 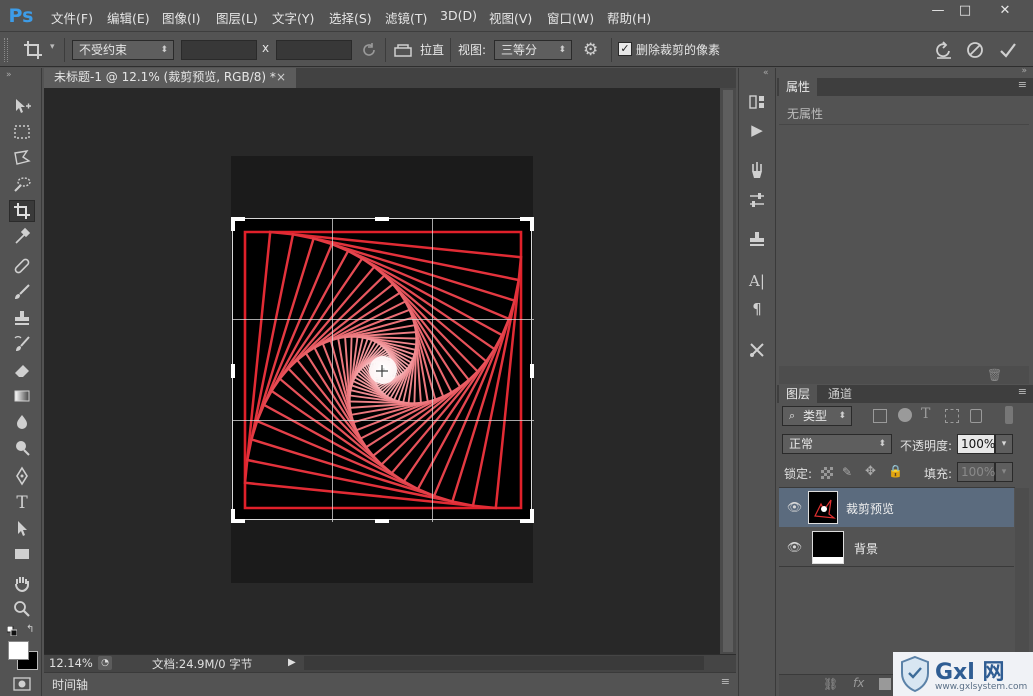 I want to click on add-mask-icon, so click(x=885, y=684).